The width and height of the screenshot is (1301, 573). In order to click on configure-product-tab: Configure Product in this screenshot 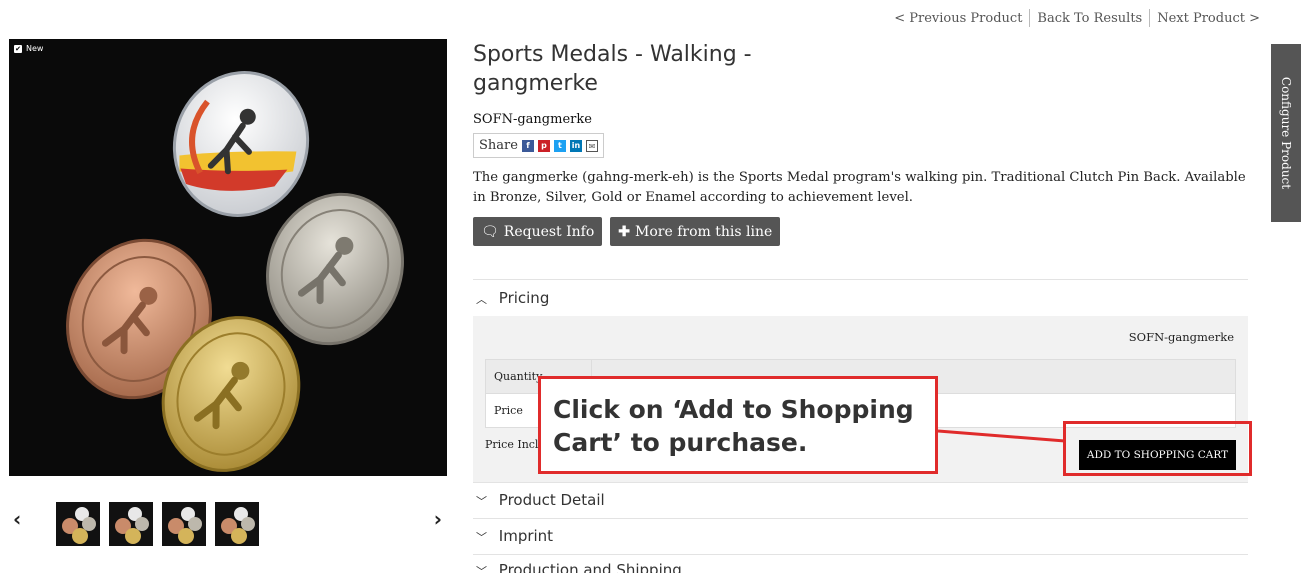, I will do `click(1286, 133)`.